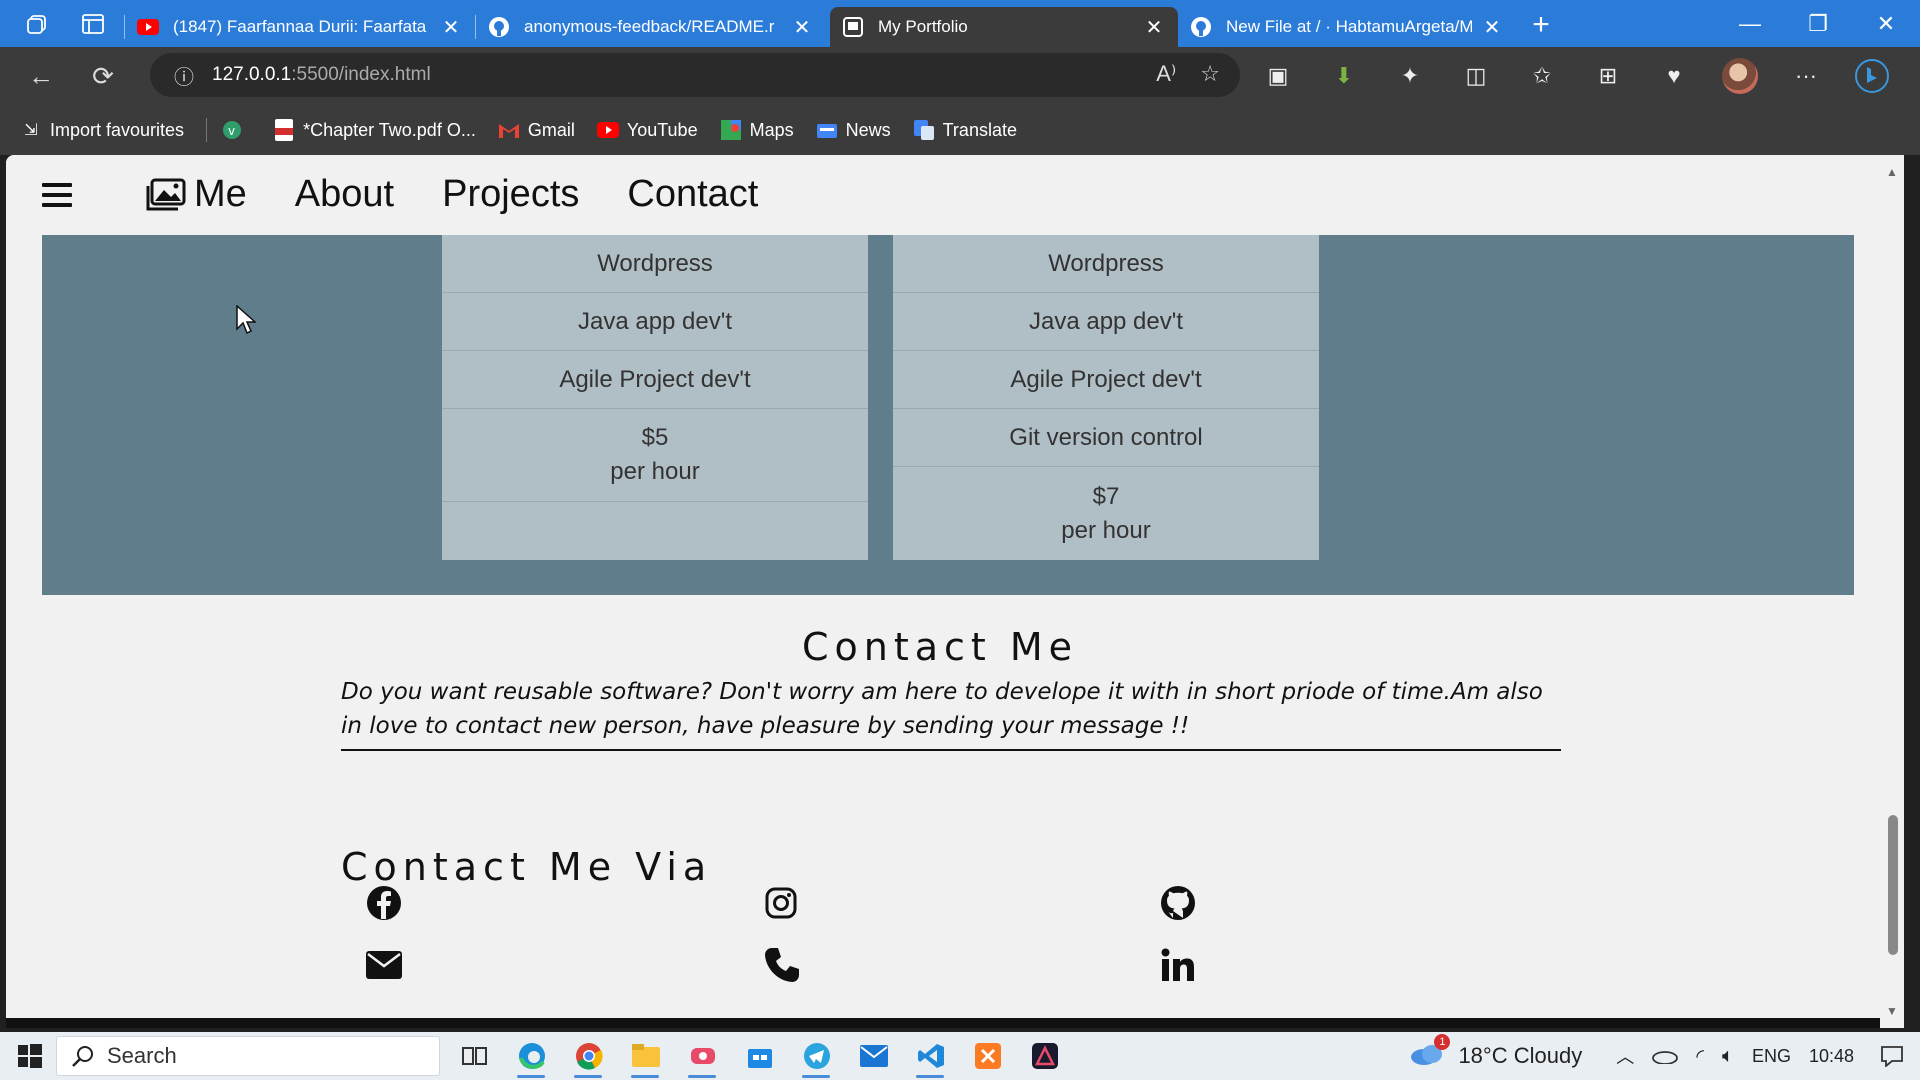  I want to click on instagram-icon, so click(781, 903).